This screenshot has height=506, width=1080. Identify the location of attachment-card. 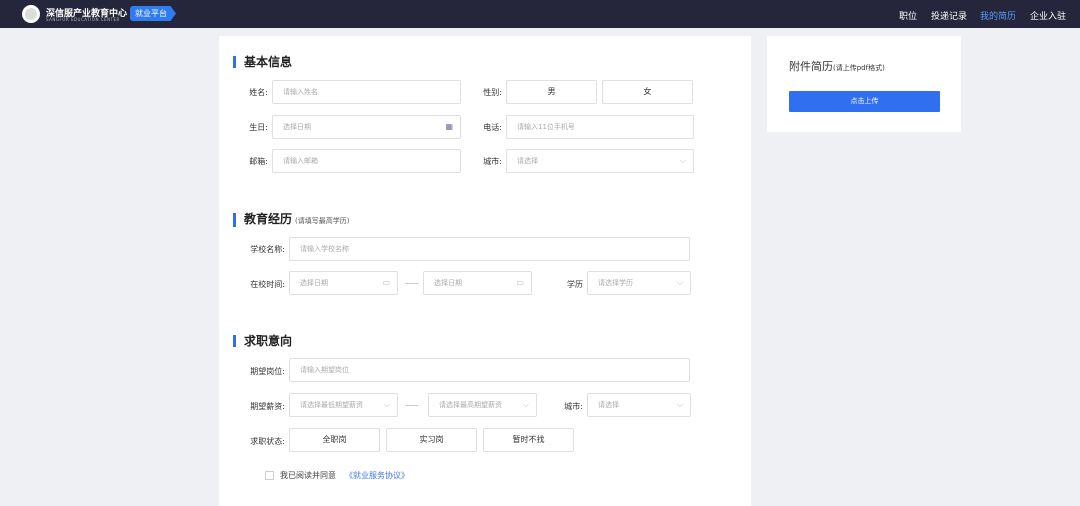
(864, 84).